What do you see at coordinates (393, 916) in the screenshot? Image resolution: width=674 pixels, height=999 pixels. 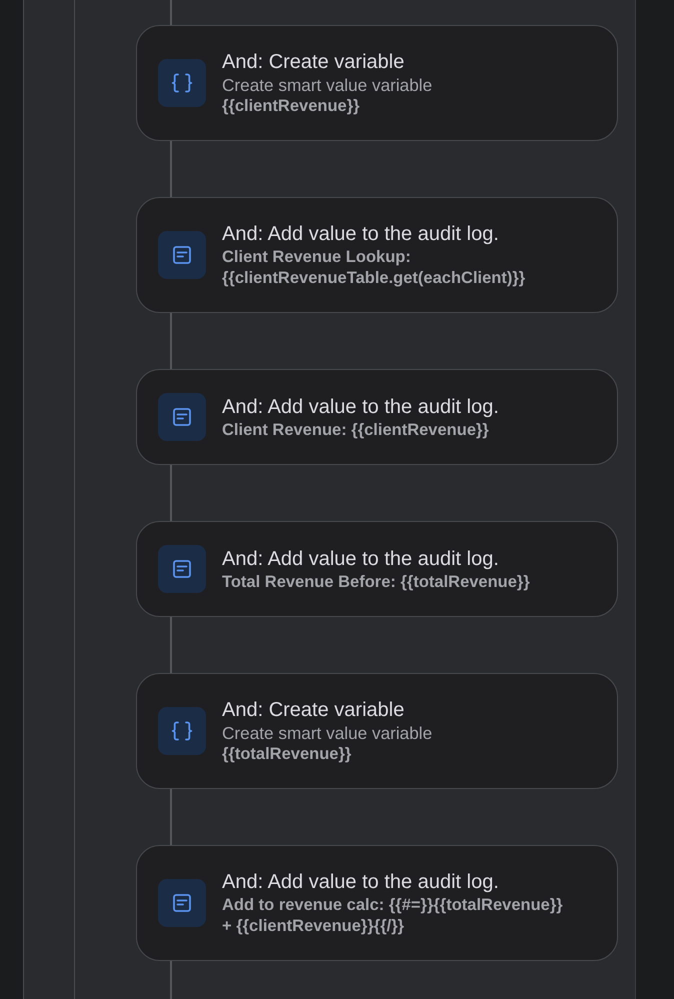 I see `log-message: Add to revenue calc: {{#=}}{{totalRevenue}} + {{clientRevenue}}{{/}}` at bounding box center [393, 916].